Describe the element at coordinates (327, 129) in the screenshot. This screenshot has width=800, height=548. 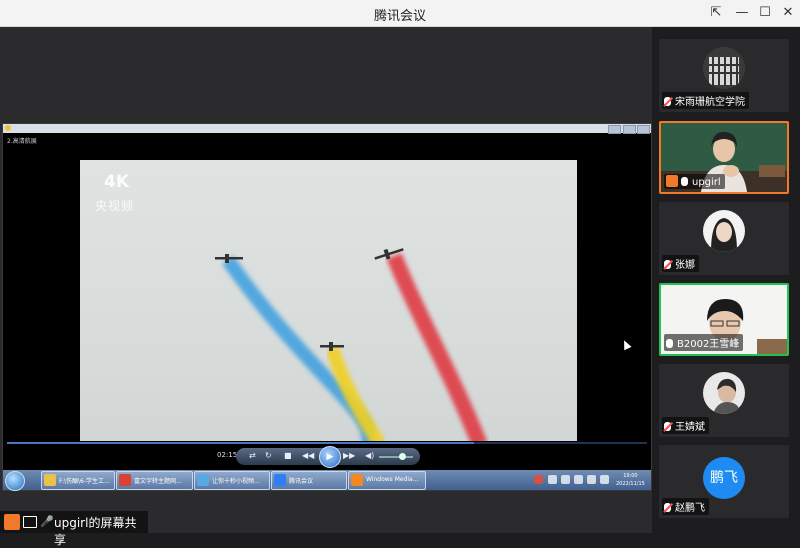
I see `player-titlebar` at that location.